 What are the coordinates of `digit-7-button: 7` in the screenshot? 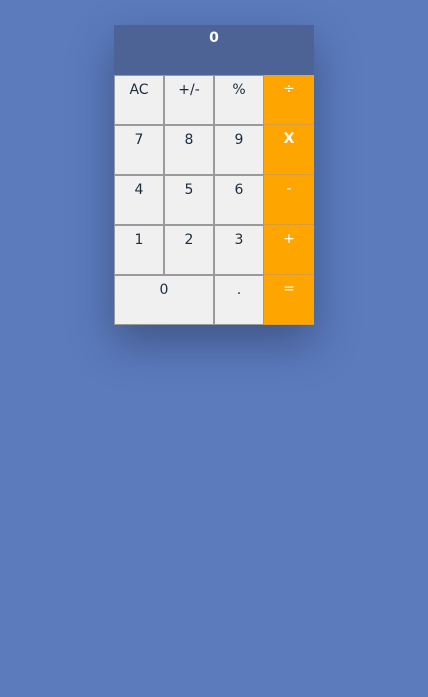 It's located at (139, 150).